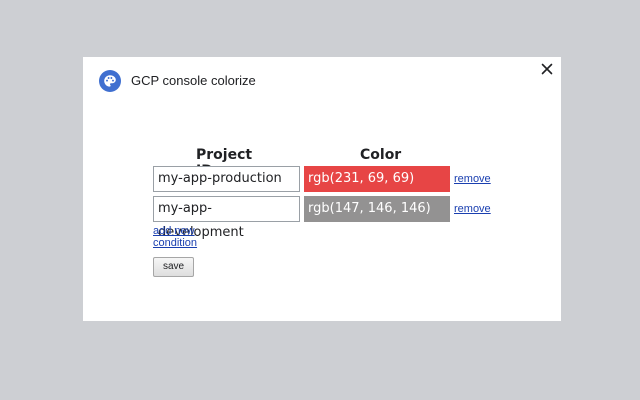 The height and width of the screenshot is (400, 640). What do you see at coordinates (193, 80) in the screenshot?
I see `app-title: GCP console colorize` at bounding box center [193, 80].